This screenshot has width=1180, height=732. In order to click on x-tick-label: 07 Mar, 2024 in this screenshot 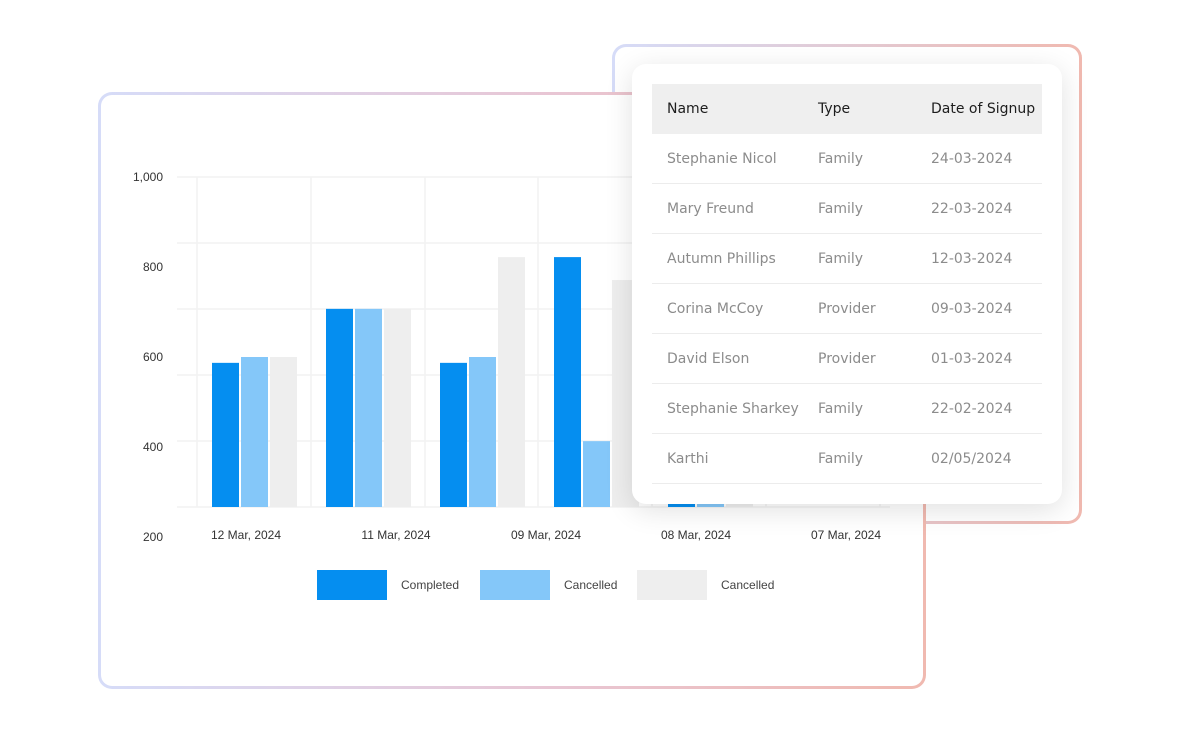, I will do `click(846, 535)`.